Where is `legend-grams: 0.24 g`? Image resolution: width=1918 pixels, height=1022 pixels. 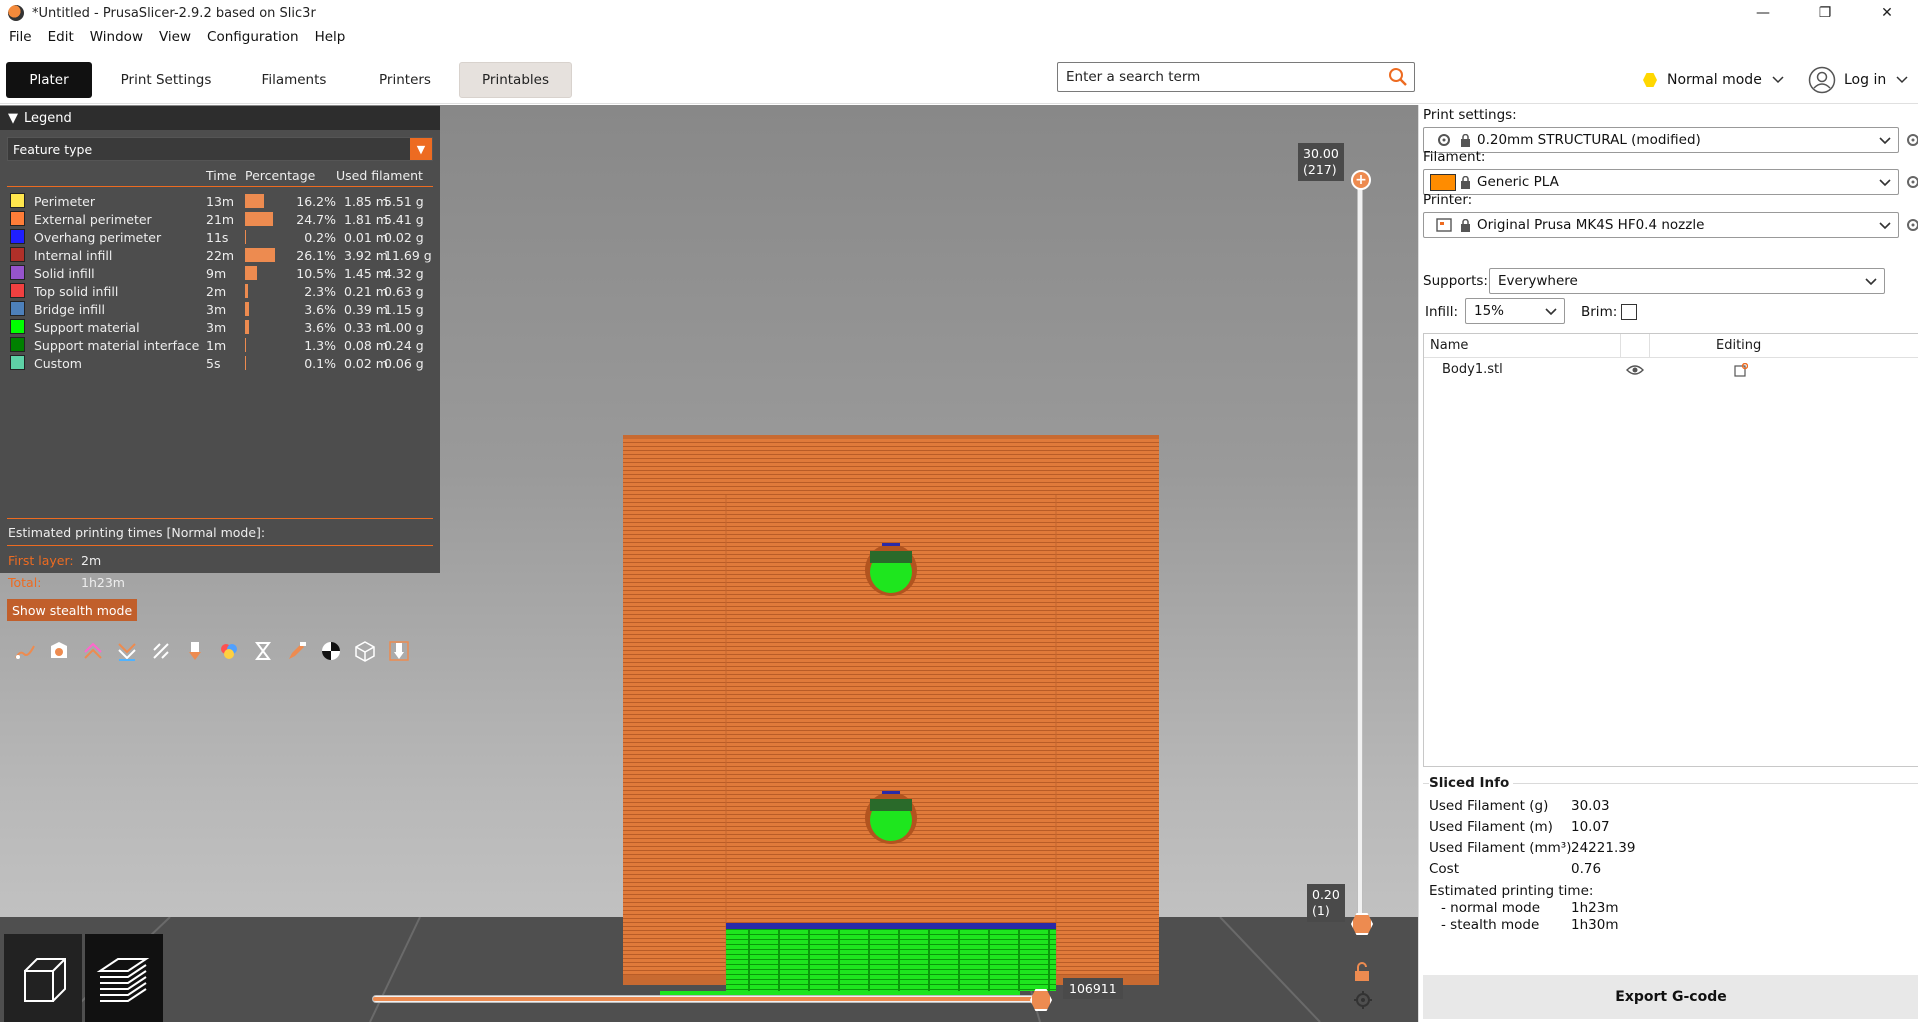 legend-grams: 0.24 g is located at coordinates (404, 345).